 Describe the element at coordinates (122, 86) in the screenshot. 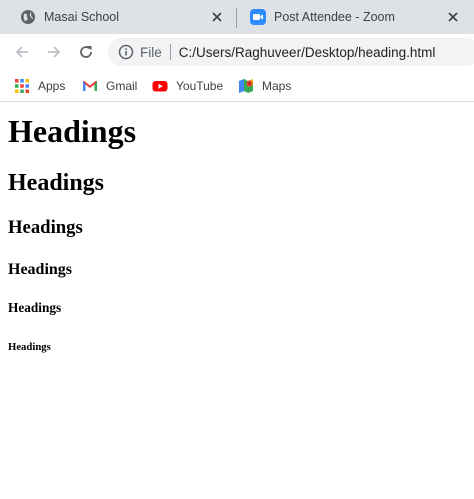

I see `bookmark-label: Gmail` at that location.